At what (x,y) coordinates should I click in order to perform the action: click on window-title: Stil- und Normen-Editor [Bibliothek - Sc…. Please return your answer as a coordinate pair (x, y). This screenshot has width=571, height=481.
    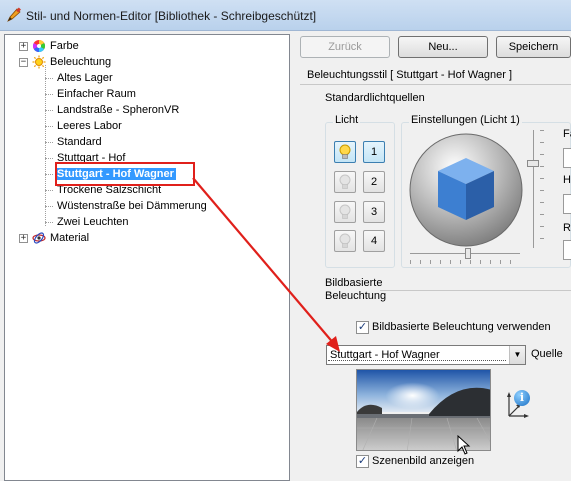
    Looking at the image, I should click on (171, 16).